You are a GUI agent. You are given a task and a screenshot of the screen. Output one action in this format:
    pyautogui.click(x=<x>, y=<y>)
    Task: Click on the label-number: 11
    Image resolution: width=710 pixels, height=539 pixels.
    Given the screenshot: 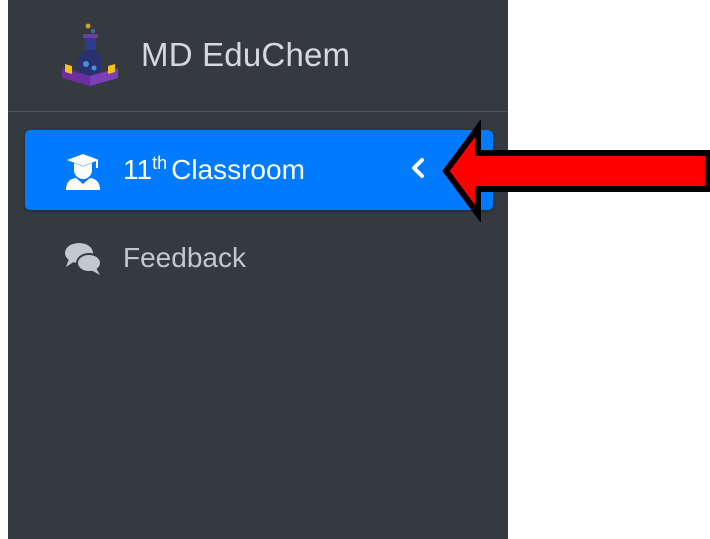 What is the action you would take?
    pyautogui.click(x=138, y=169)
    